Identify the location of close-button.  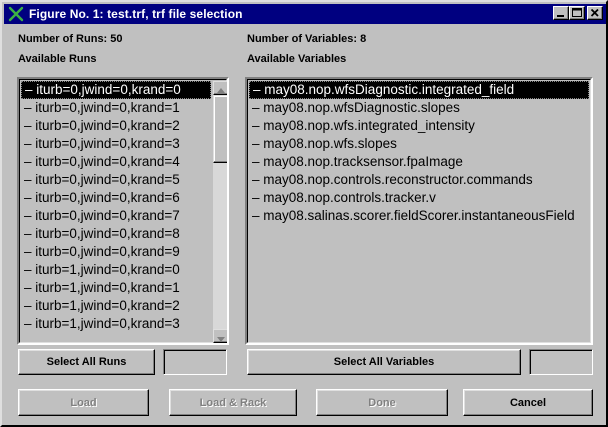
(595, 13).